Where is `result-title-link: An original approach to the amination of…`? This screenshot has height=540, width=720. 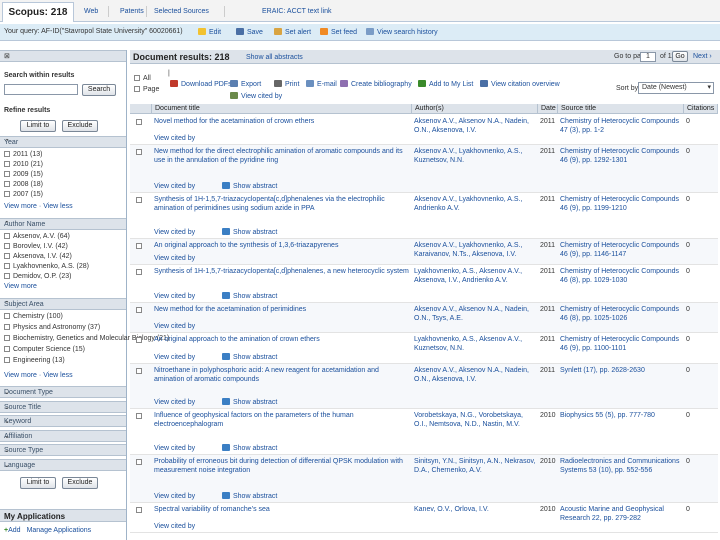
result-title-link: An original approach to the amination of… is located at coordinates (282, 339).